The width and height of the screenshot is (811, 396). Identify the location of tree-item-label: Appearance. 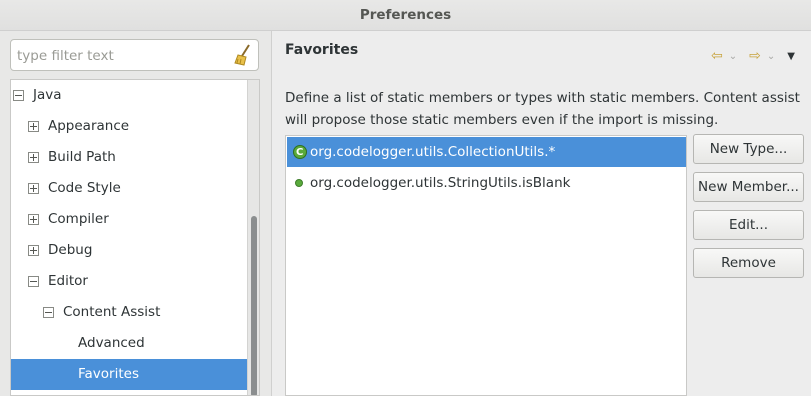
(89, 126).